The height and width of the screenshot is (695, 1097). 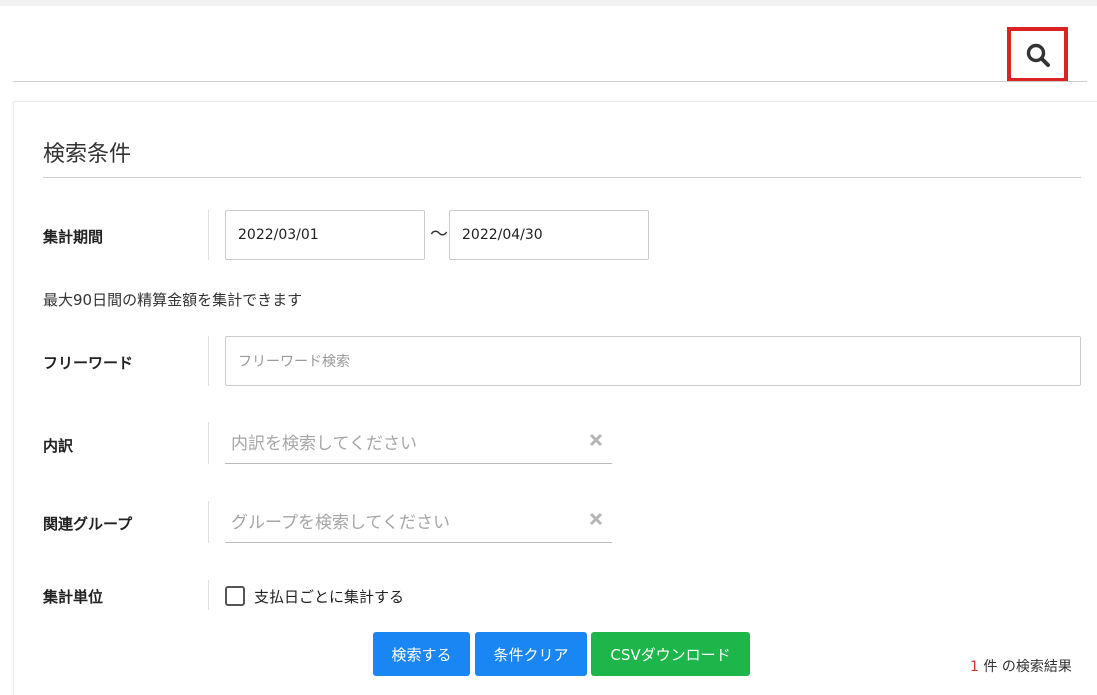 I want to click on csv-download-button: CSVダウンロード, so click(x=670, y=654).